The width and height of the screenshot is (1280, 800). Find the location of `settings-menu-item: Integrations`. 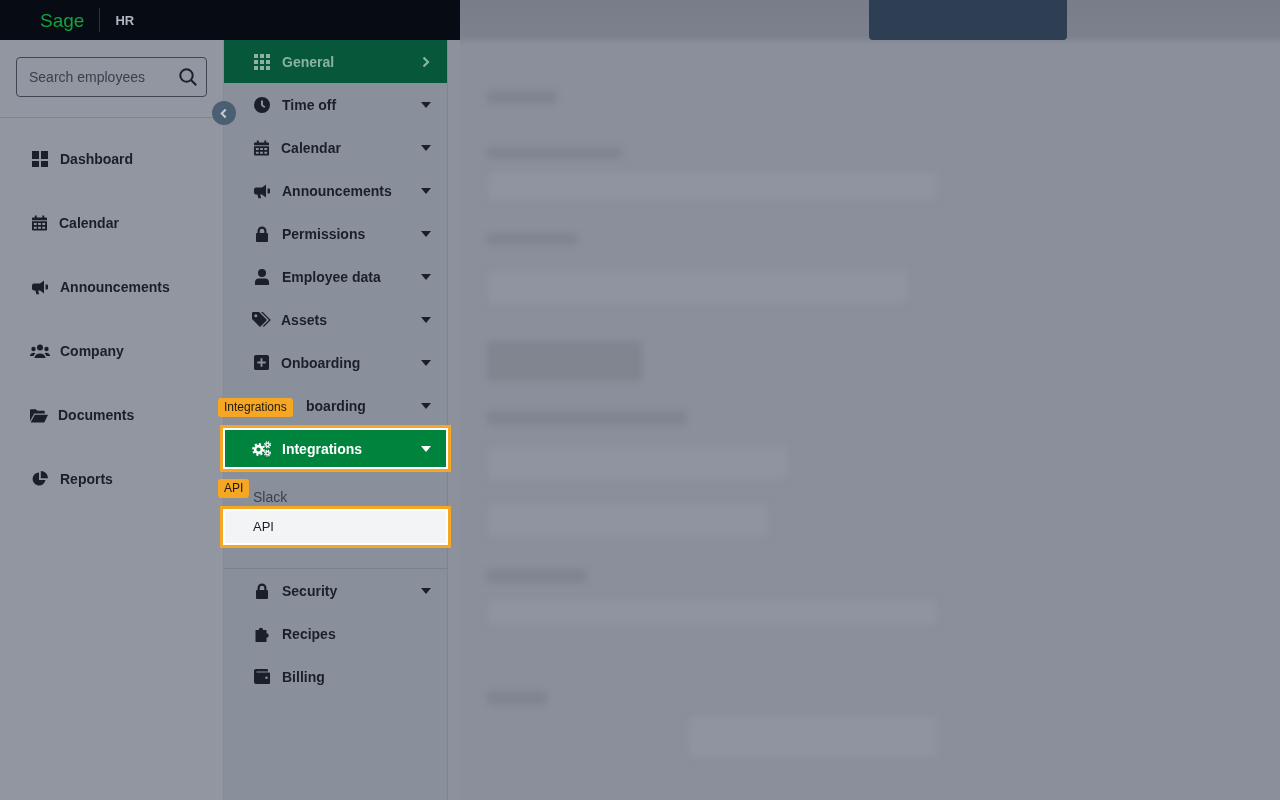

settings-menu-item: Integrations is located at coordinates (335, 448).